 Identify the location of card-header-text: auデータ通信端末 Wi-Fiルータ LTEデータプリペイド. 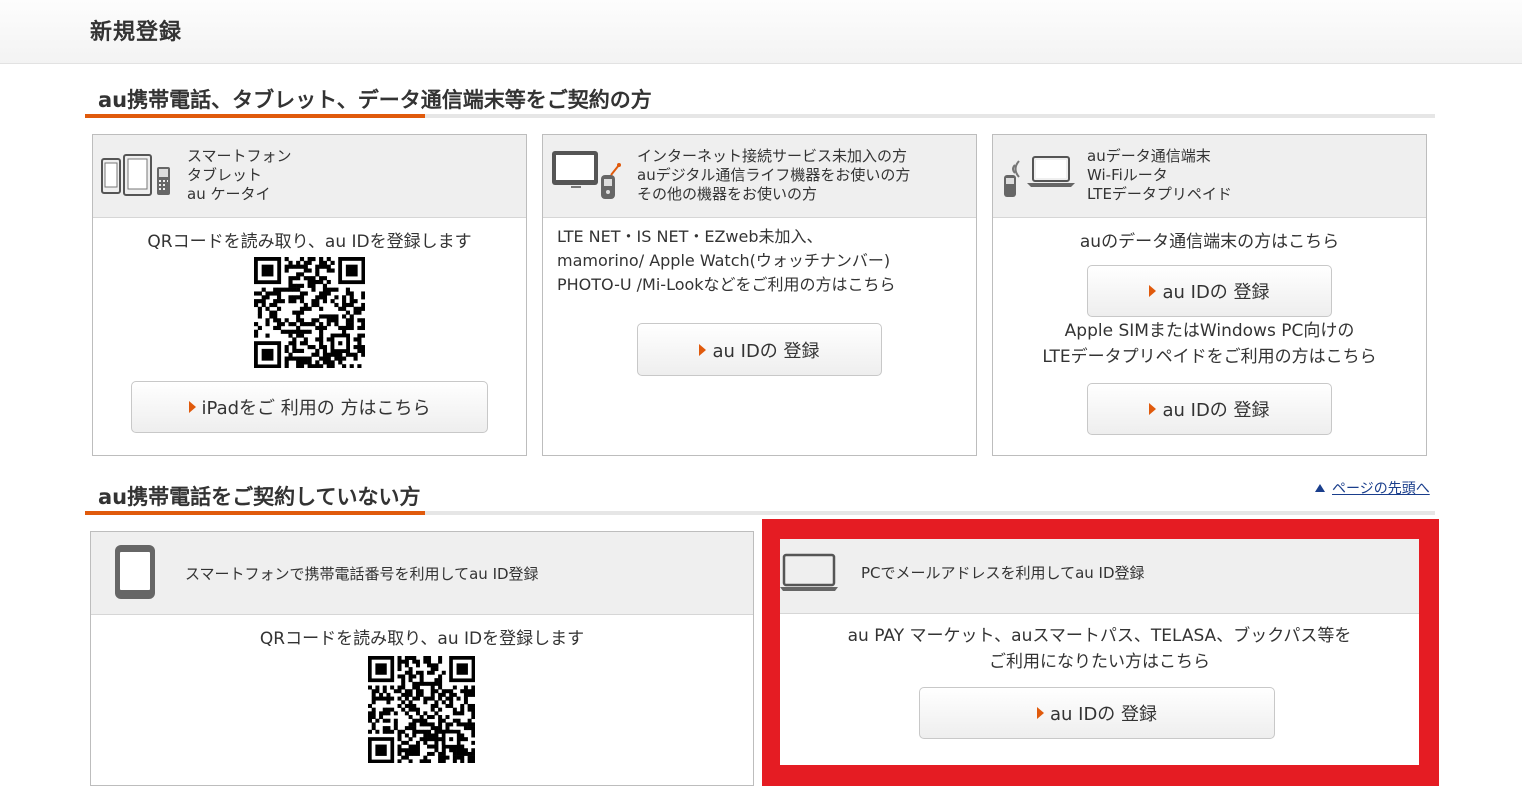
(1159, 175).